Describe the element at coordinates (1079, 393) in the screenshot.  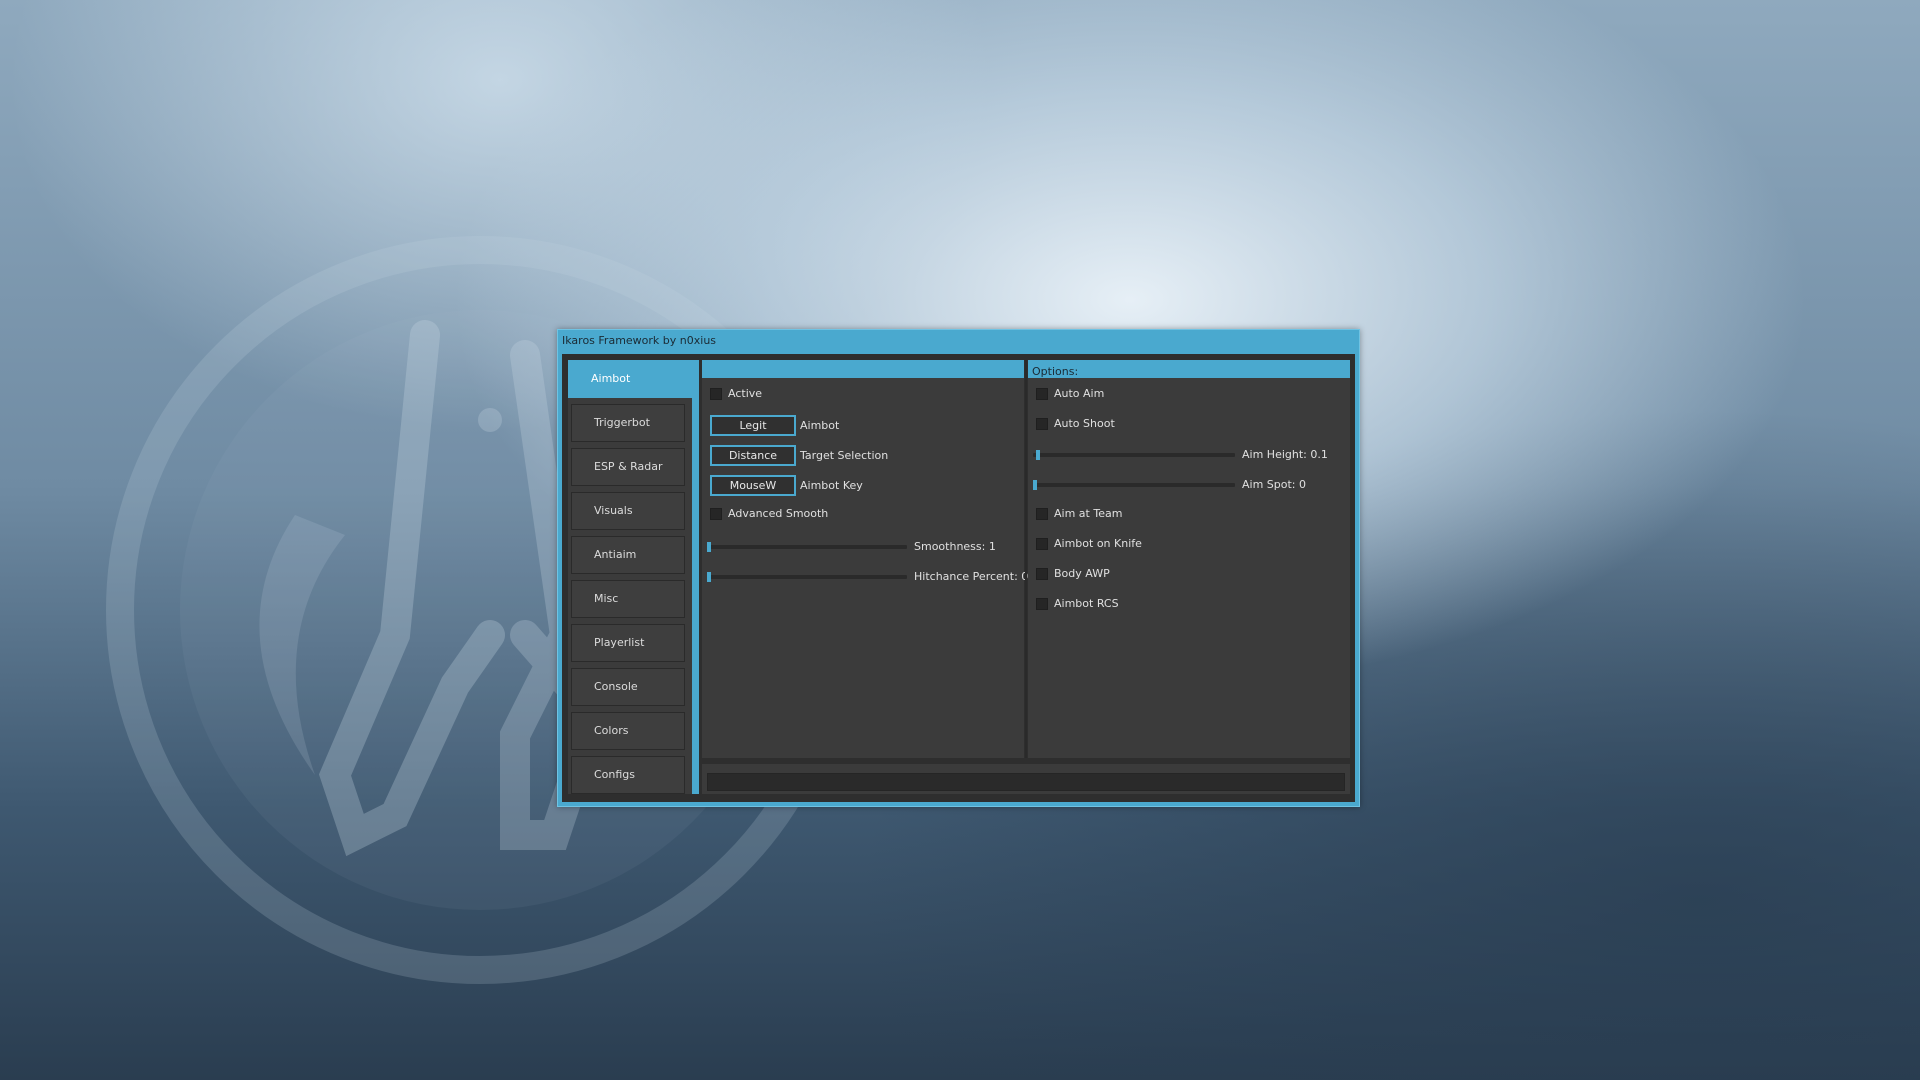
I see `auto-aim-label: Auto Aim` at that location.